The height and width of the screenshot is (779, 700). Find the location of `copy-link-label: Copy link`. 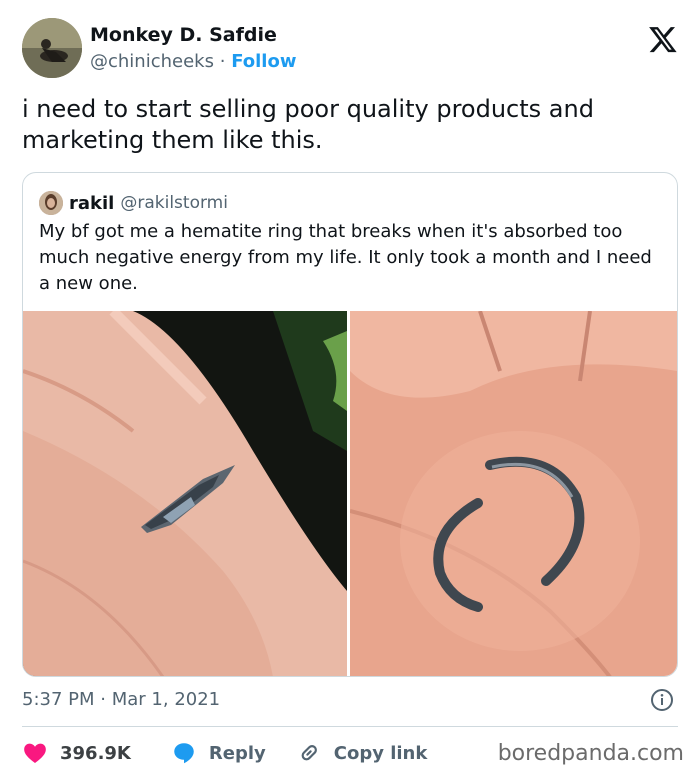

copy-link-label: Copy link is located at coordinates (380, 753).